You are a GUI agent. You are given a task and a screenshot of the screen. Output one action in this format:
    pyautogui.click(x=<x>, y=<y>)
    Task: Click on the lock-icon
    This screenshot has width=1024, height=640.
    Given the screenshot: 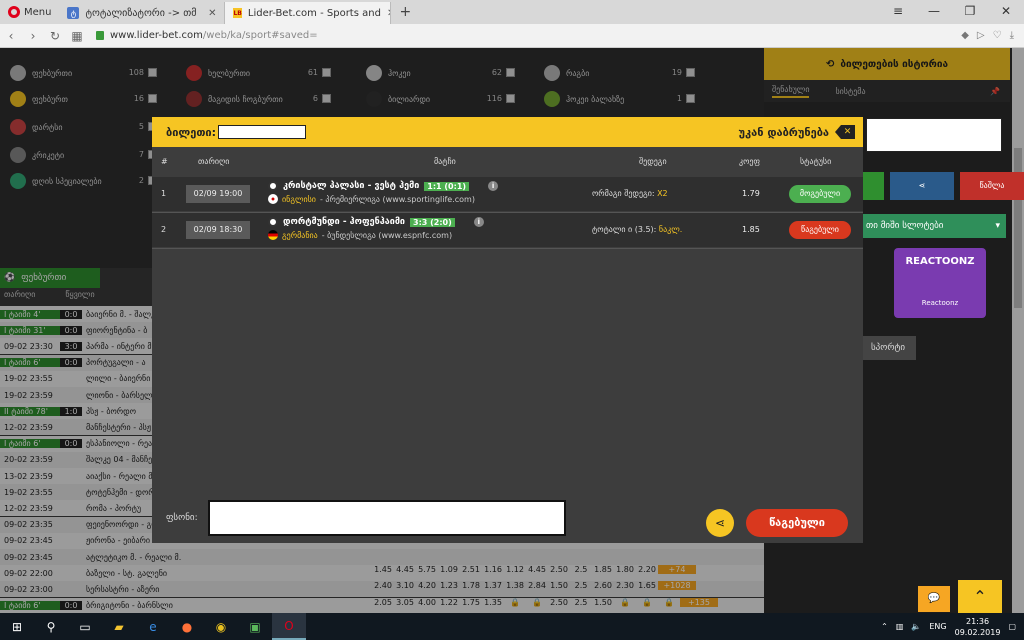 What is the action you would take?
    pyautogui.click(x=100, y=35)
    